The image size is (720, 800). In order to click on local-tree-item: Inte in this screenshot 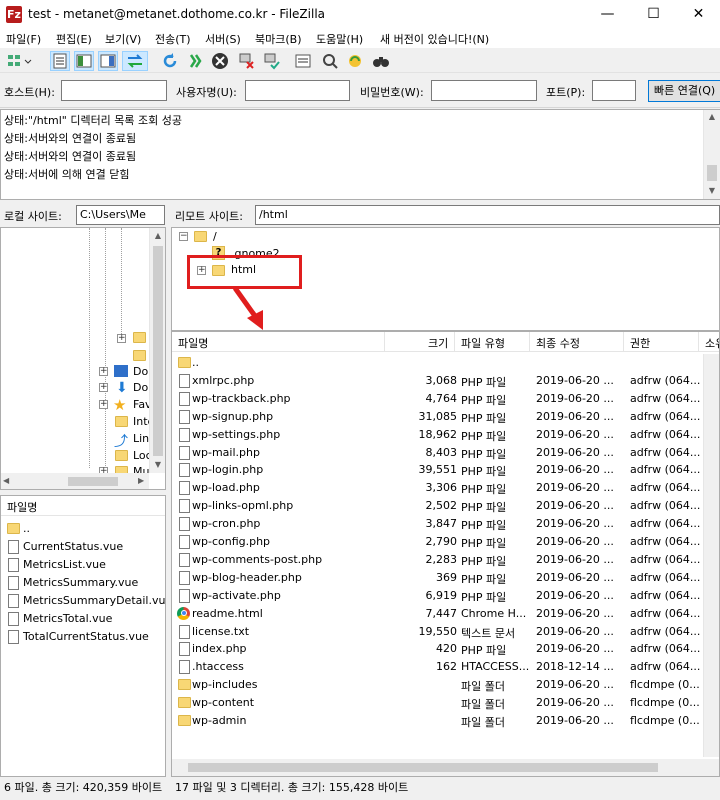, I will do `click(83, 422)`.